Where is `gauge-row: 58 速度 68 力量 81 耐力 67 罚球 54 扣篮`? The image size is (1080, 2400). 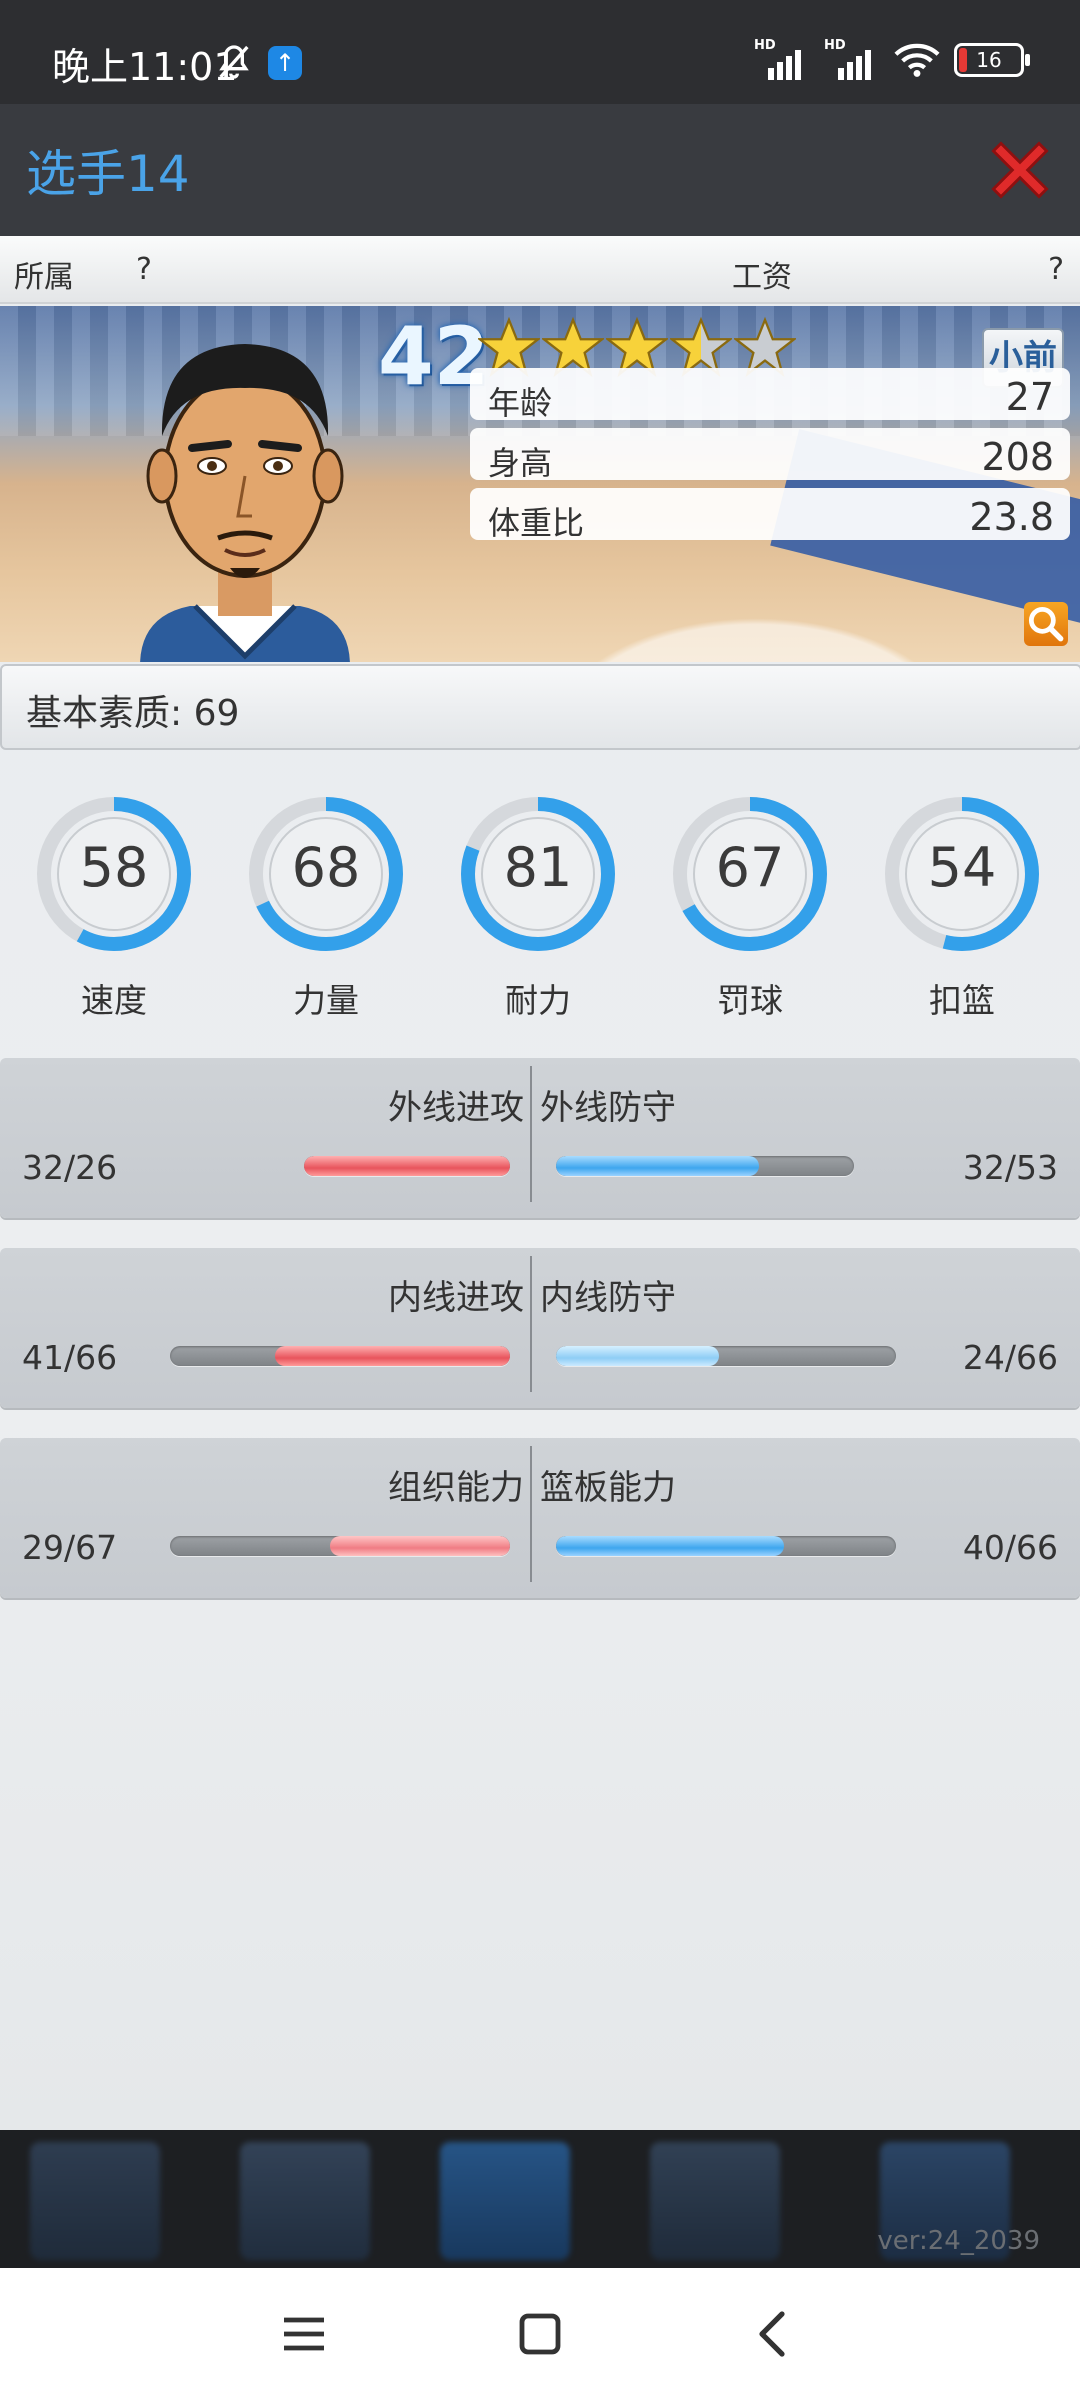 gauge-row: 58 速度 68 力量 81 耐力 67 罚球 54 扣篮 is located at coordinates (540, 904).